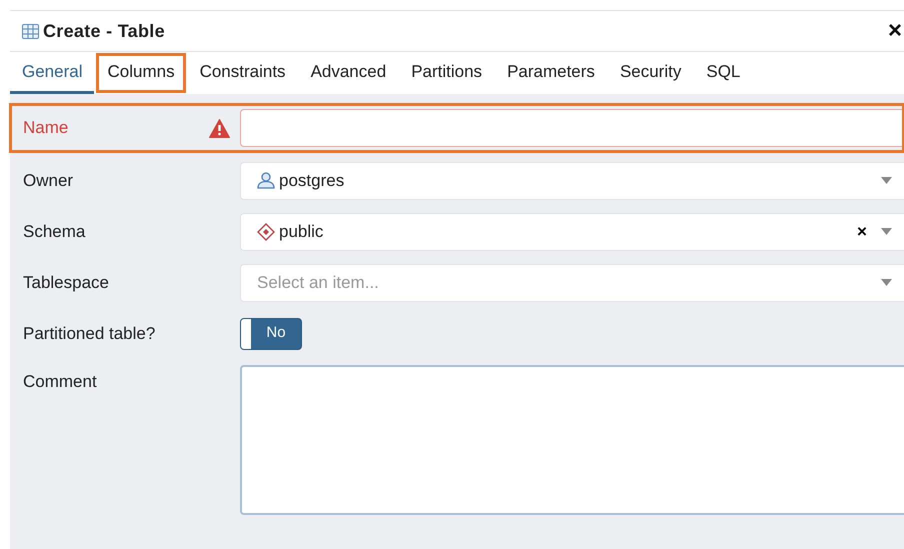  I want to click on select-field: public ×, so click(572, 231).